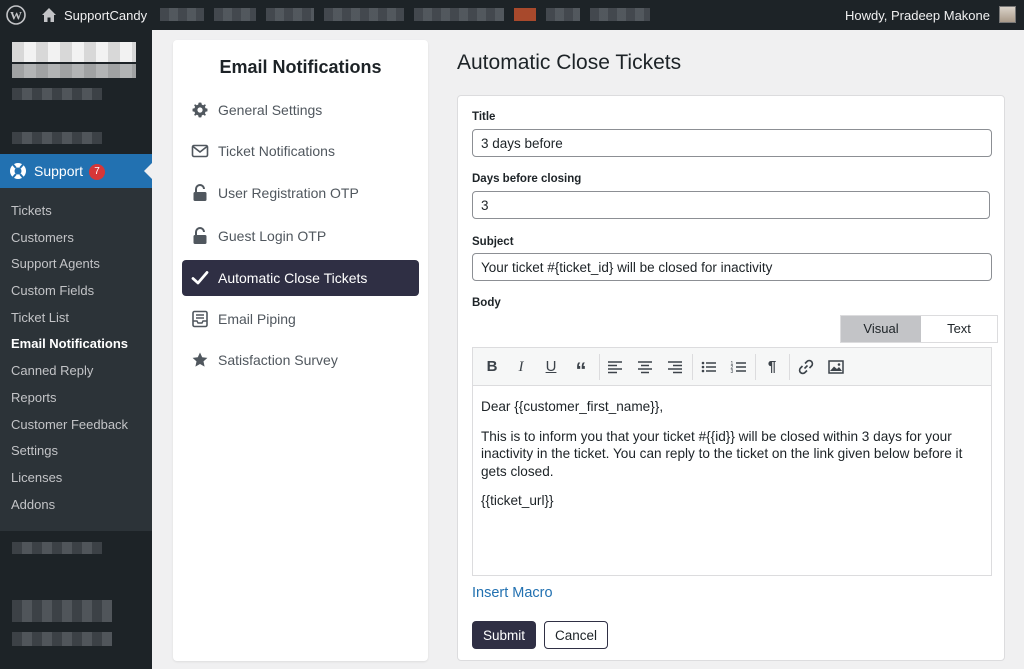 Image resolution: width=1024 pixels, height=669 pixels. Describe the element at coordinates (881, 329) in the screenshot. I see `tab-visual: Visual` at that location.